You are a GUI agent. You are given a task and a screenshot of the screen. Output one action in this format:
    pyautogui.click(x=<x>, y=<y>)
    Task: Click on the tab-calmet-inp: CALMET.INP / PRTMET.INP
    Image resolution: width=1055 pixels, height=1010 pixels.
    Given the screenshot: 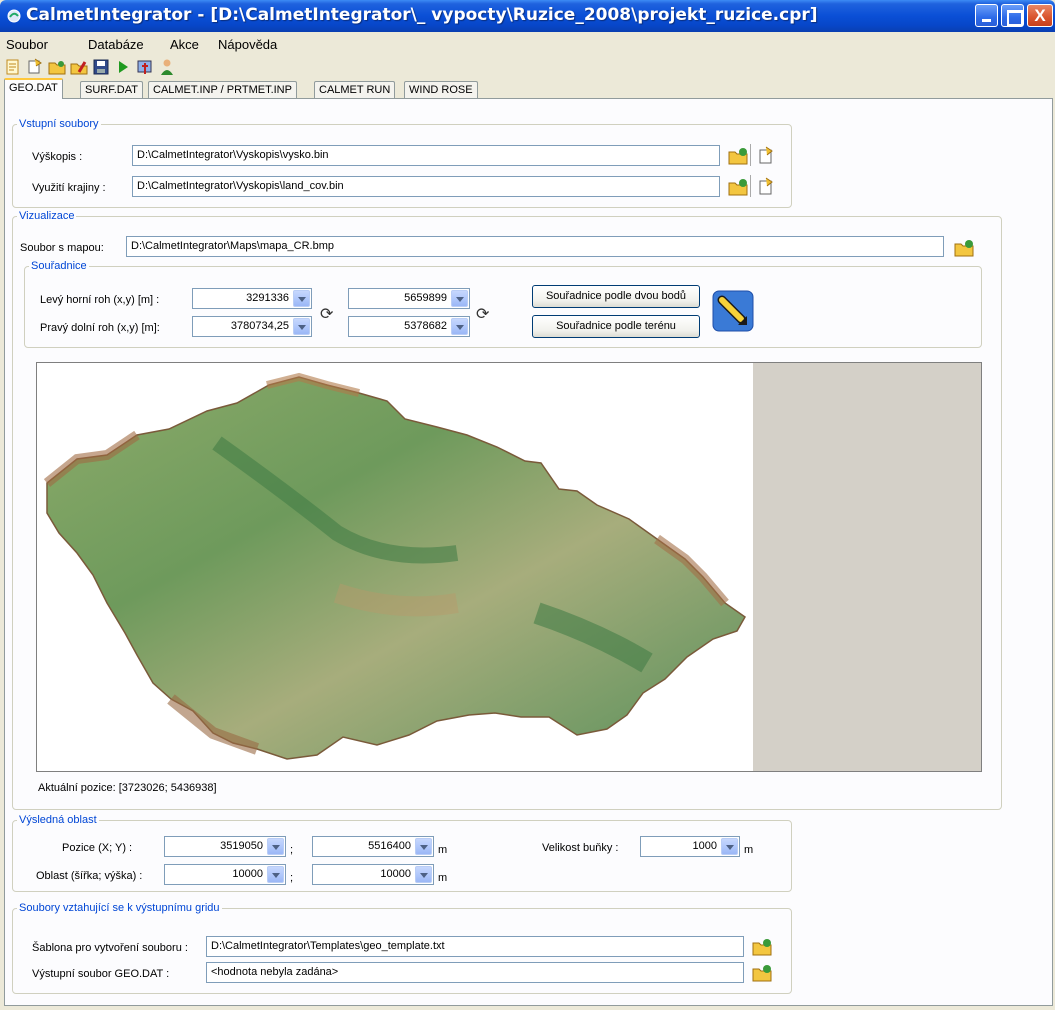 What is the action you would take?
    pyautogui.click(x=222, y=90)
    